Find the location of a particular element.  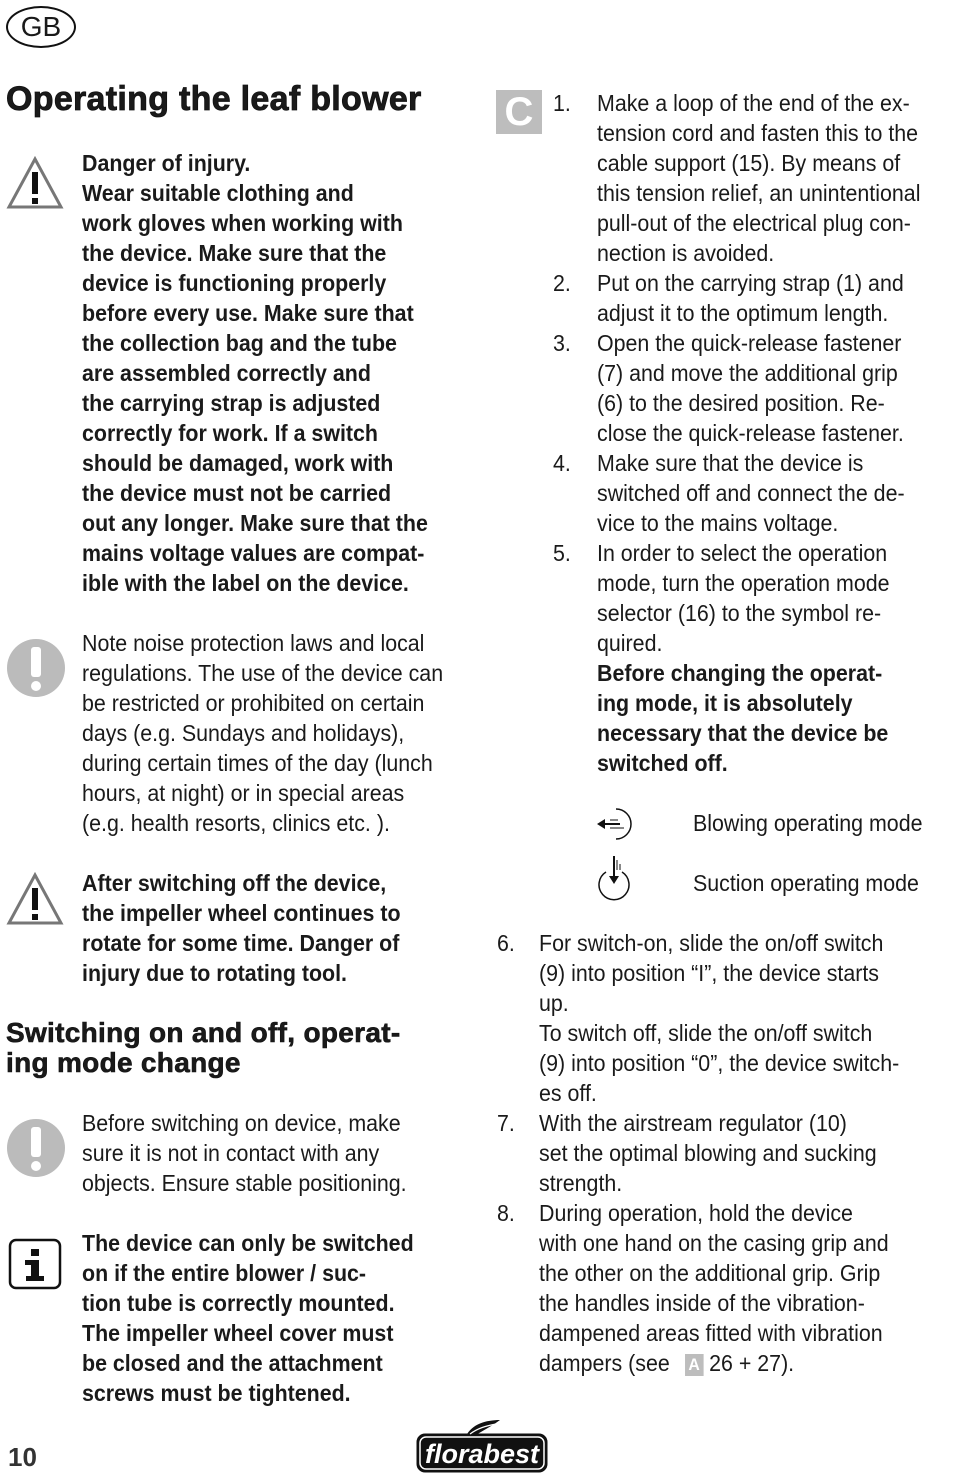

step-text: quired. is located at coordinates (630, 643).